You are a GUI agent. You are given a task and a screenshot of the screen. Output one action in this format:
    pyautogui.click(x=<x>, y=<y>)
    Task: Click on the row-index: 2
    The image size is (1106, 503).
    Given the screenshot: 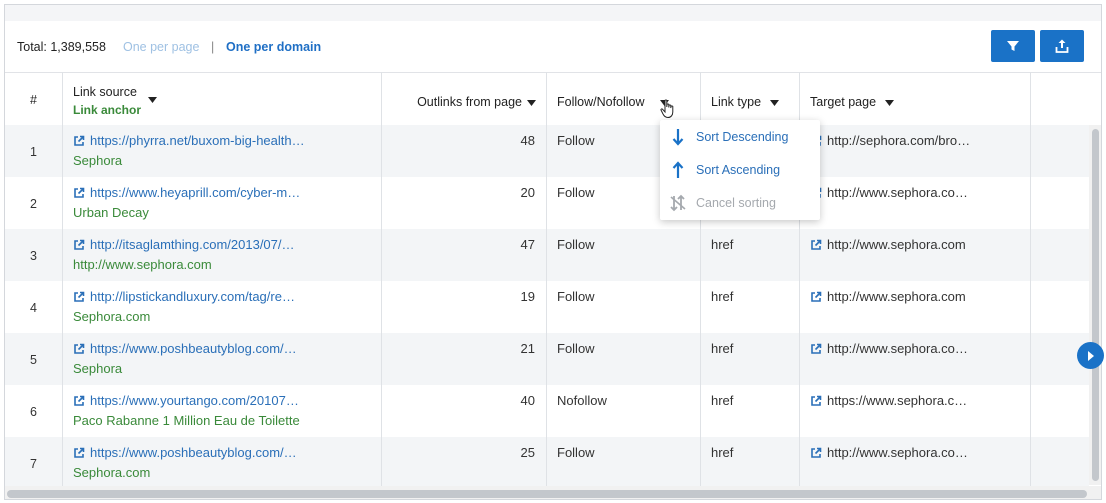 What is the action you would take?
    pyautogui.click(x=33, y=204)
    